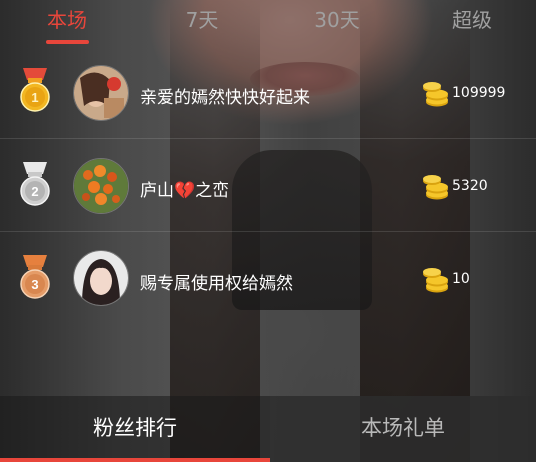  I want to click on active-tab-indicator, so click(67, 42).